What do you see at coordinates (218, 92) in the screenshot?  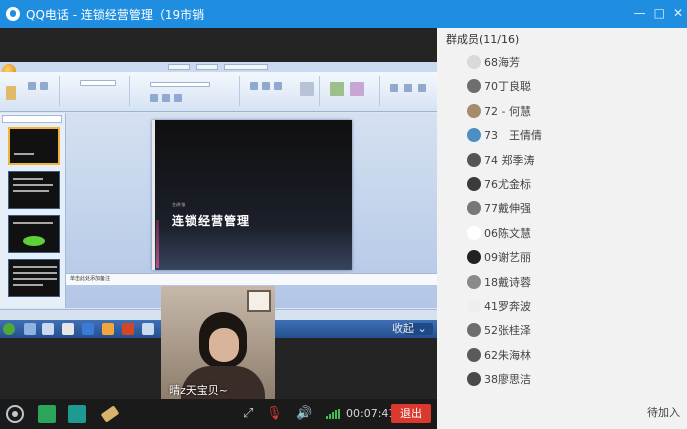 I see `ppt-ribbon` at bounding box center [218, 92].